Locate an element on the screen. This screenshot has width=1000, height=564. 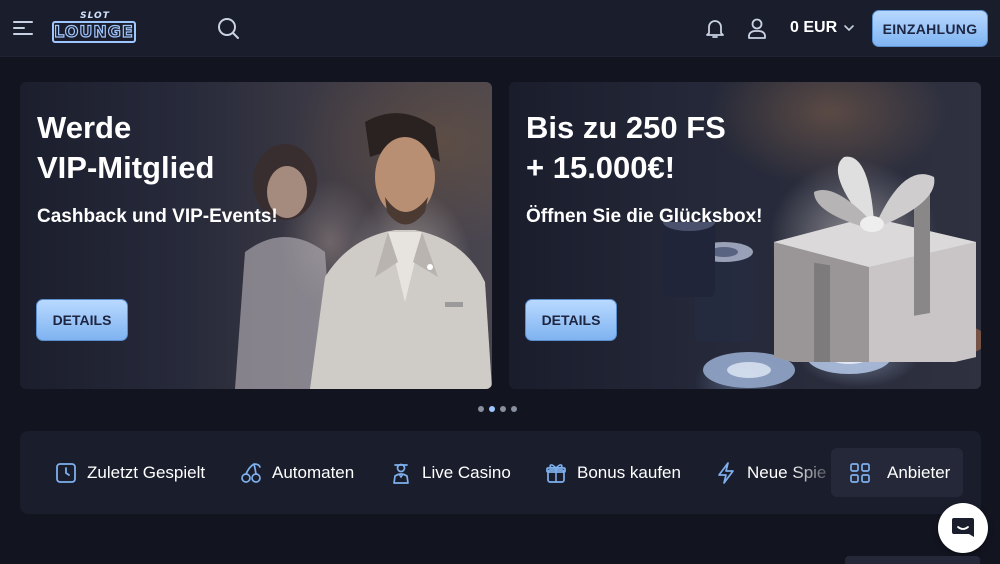
cherries-icon is located at coordinates (251, 472).